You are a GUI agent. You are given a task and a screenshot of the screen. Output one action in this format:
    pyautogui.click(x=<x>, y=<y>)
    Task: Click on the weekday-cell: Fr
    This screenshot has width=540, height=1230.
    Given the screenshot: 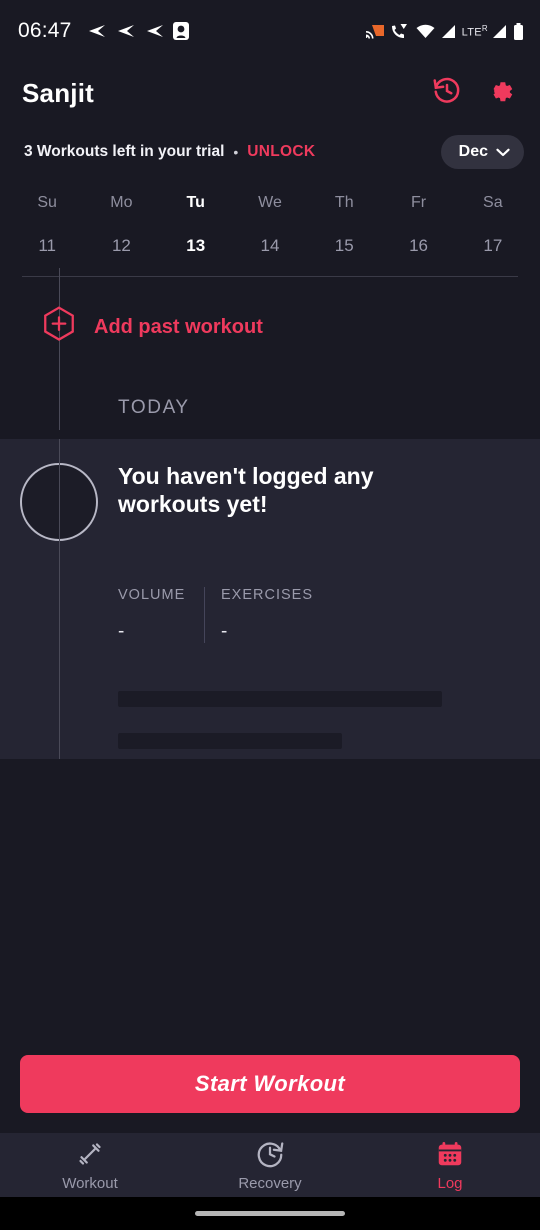 What is the action you would take?
    pyautogui.click(x=418, y=200)
    